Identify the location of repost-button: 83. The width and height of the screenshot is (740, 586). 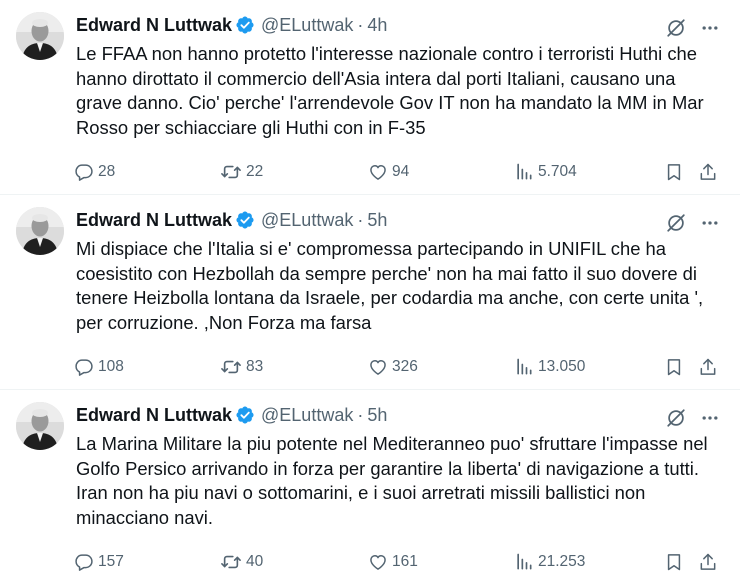
(241, 367).